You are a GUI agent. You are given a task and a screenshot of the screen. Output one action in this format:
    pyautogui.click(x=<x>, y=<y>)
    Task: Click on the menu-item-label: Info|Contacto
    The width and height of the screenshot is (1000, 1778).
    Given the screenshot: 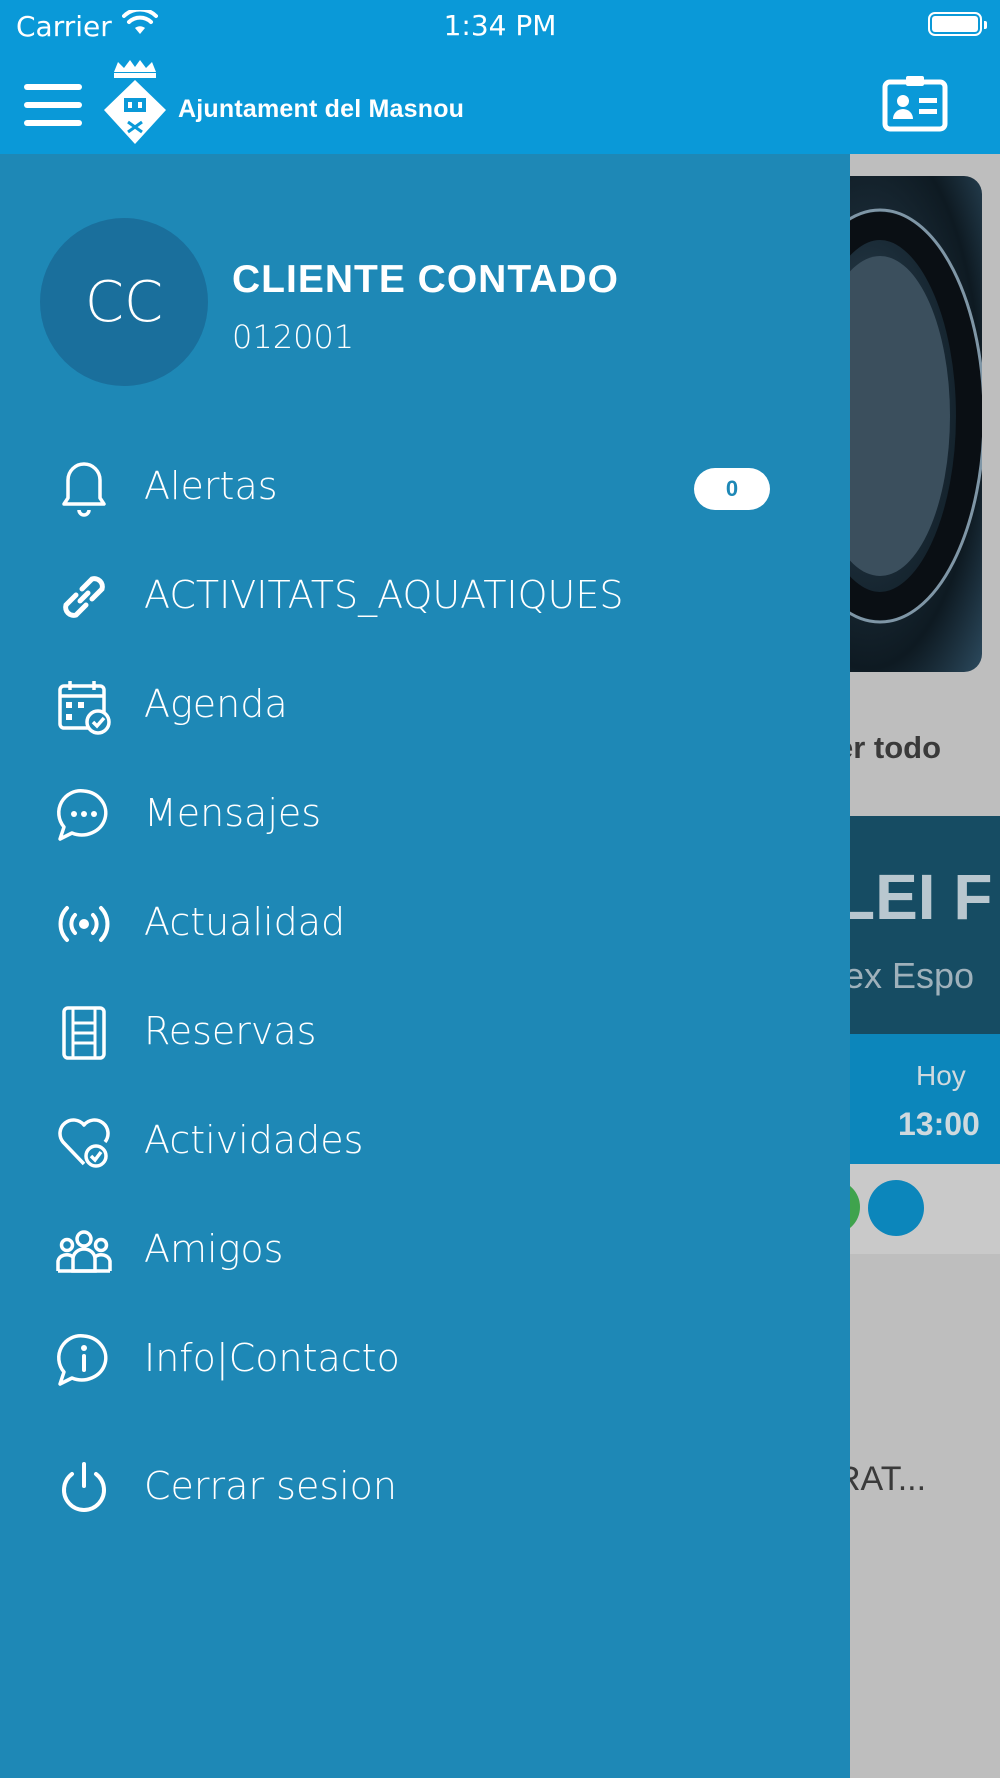 What is the action you would take?
    pyautogui.click(x=272, y=1358)
    